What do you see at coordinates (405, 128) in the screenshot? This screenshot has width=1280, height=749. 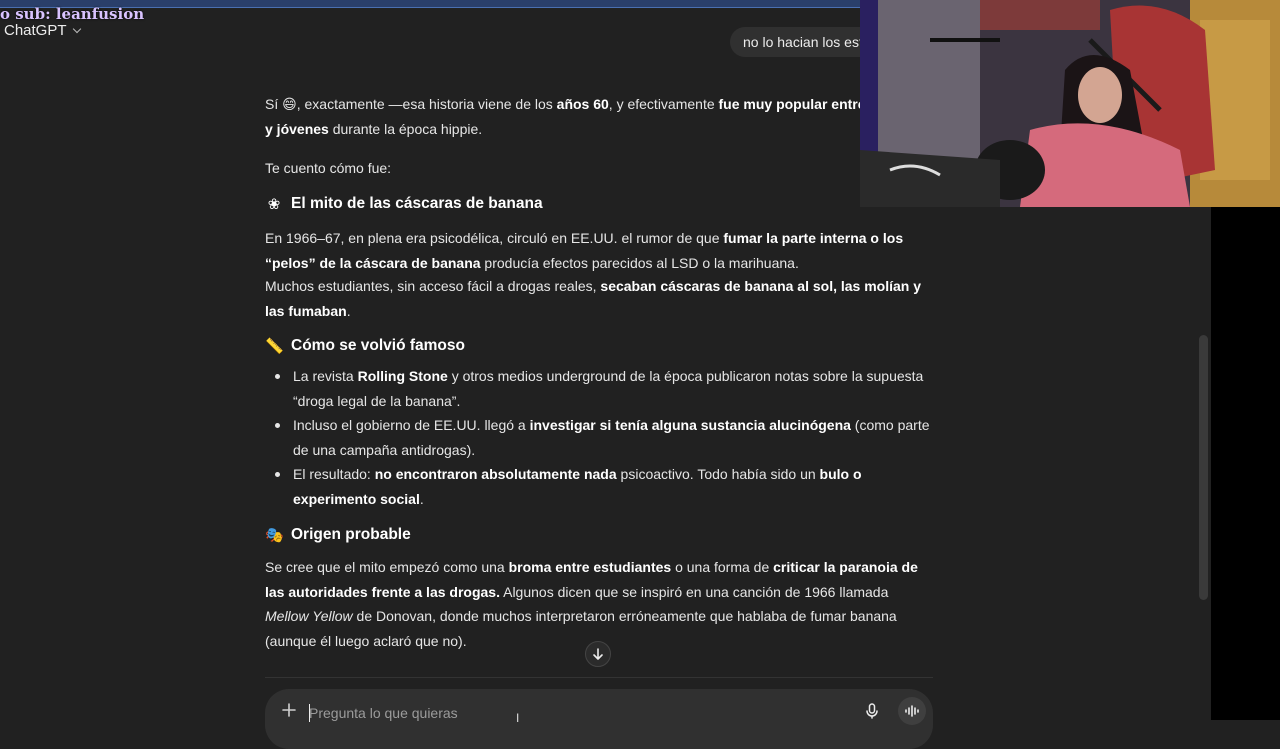 I see `text-run: durante la época hippie.` at bounding box center [405, 128].